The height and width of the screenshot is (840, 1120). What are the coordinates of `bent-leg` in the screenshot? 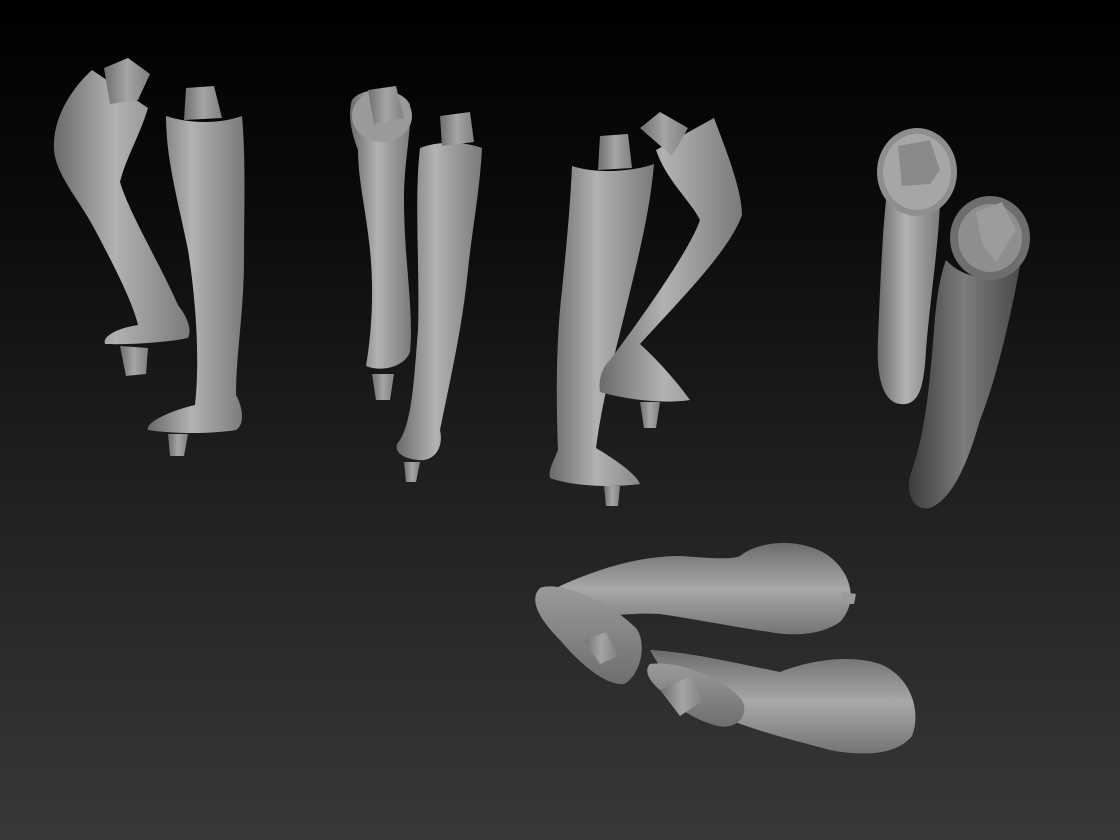 It's located at (121, 207).